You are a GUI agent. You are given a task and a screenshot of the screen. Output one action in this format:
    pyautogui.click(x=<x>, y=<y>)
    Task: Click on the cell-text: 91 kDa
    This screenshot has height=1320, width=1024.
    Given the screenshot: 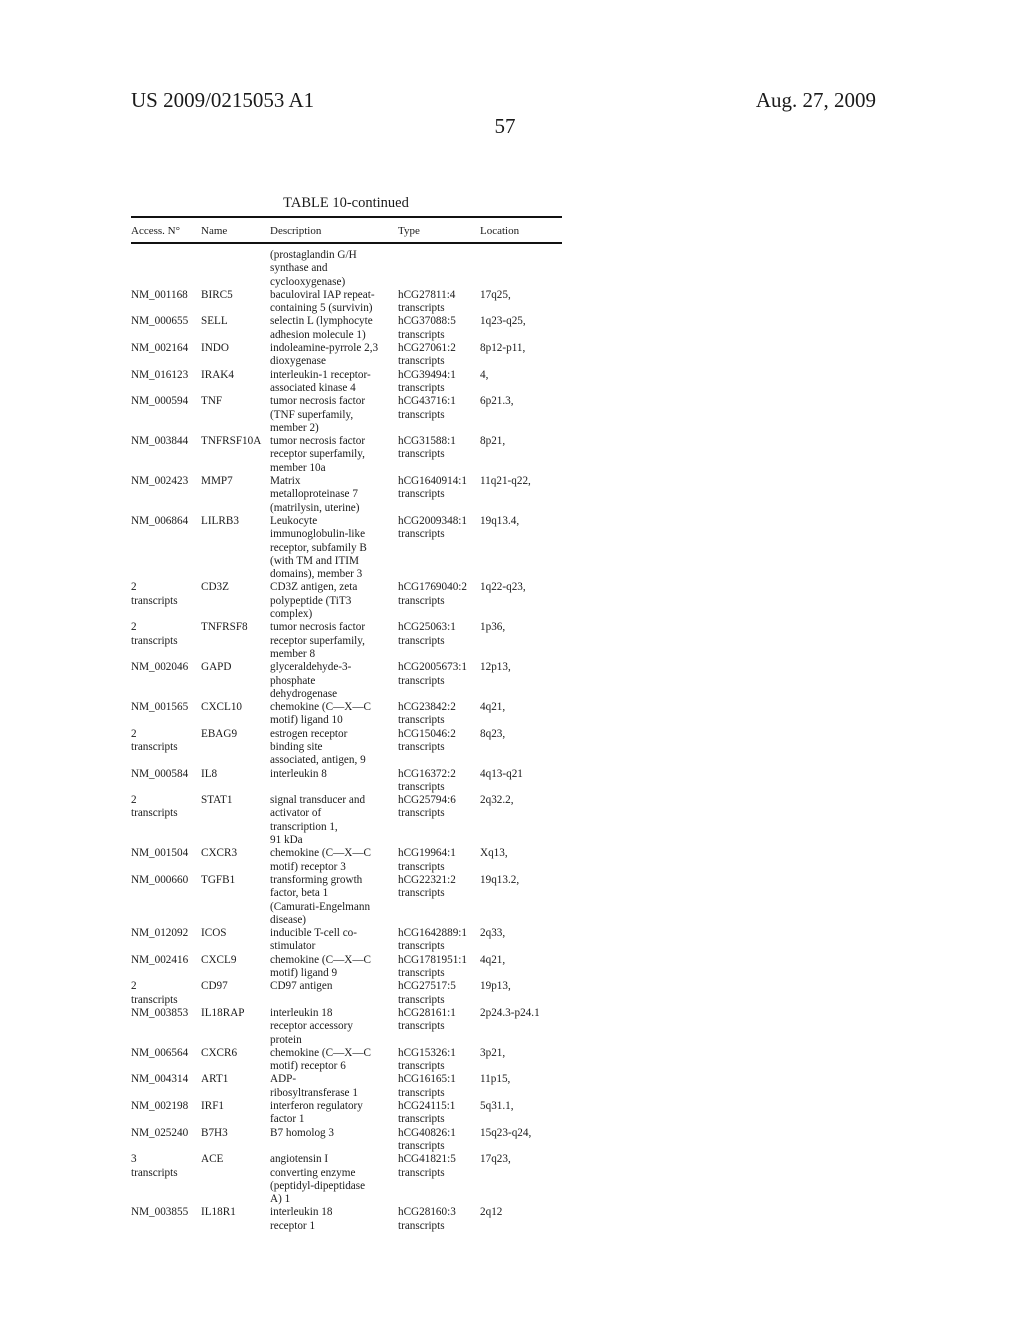 What is the action you would take?
    pyautogui.click(x=286, y=840)
    